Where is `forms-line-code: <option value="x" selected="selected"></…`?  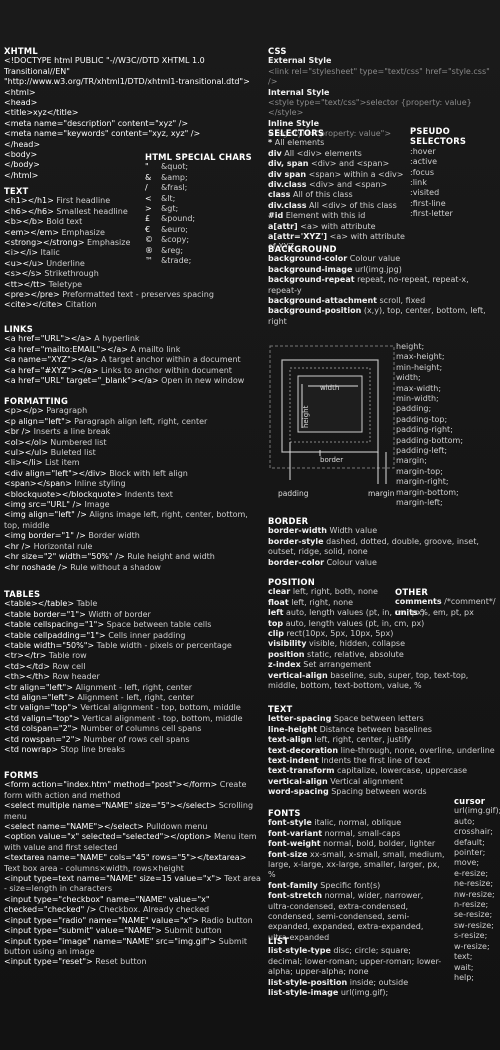
forms-line-code: <option value="x" selected="selected"></… is located at coordinates (108, 837).